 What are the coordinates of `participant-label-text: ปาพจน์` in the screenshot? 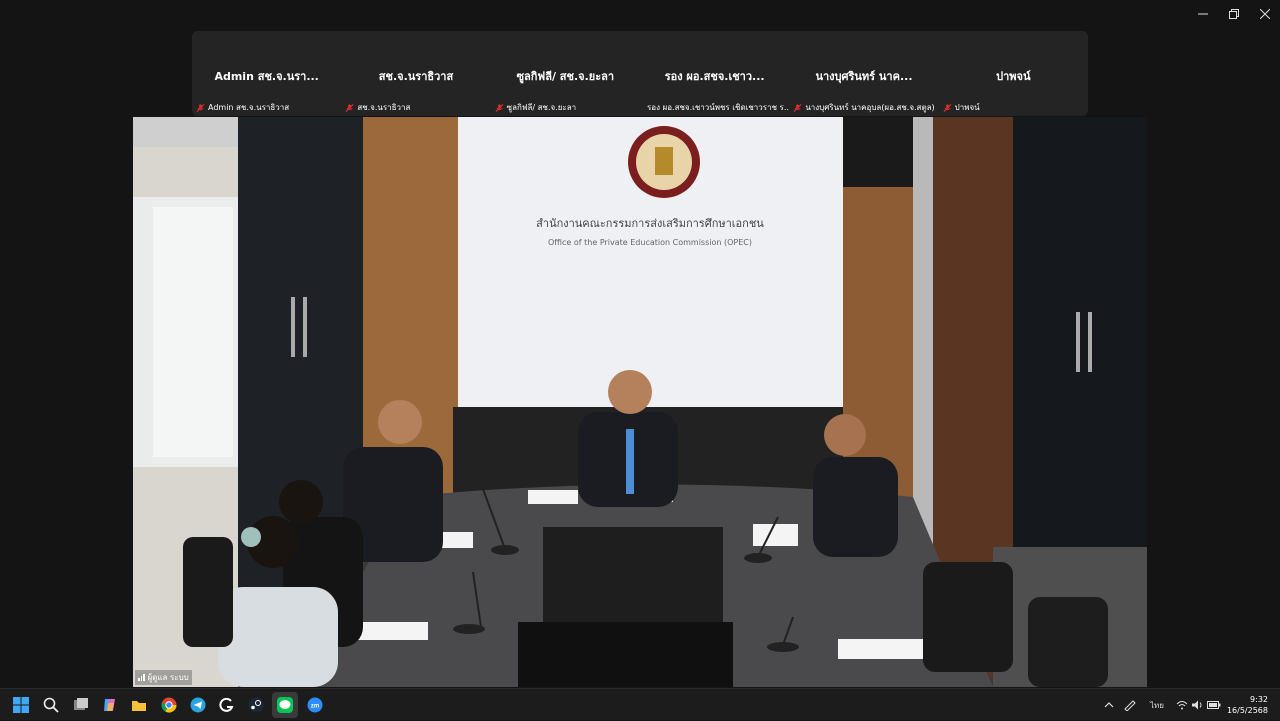 It's located at (967, 107).